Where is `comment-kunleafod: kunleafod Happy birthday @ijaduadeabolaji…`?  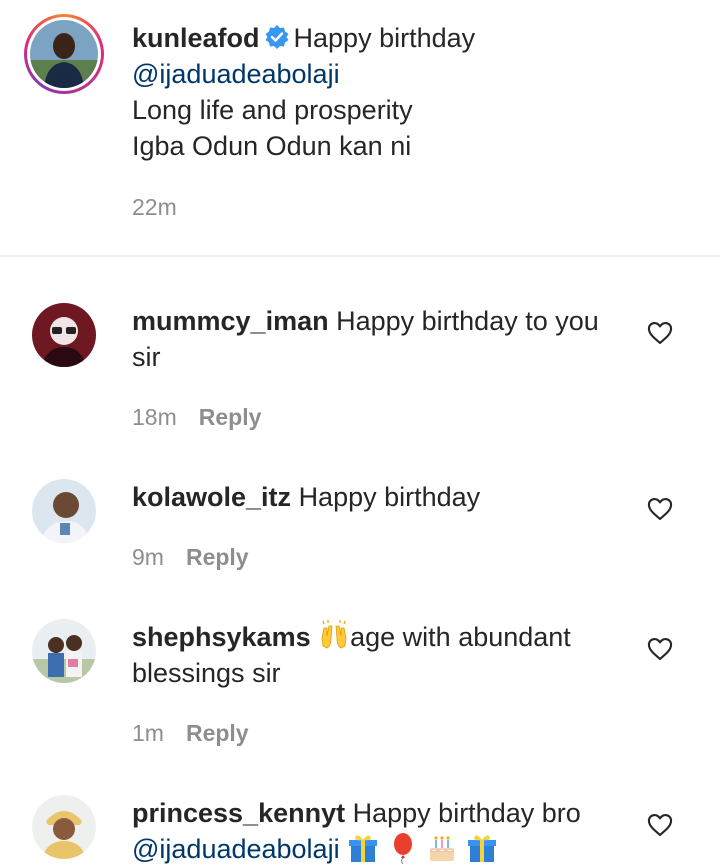
comment-kunleafod: kunleafod Happy birthday @ijaduadeabolaji… is located at coordinates (303, 92).